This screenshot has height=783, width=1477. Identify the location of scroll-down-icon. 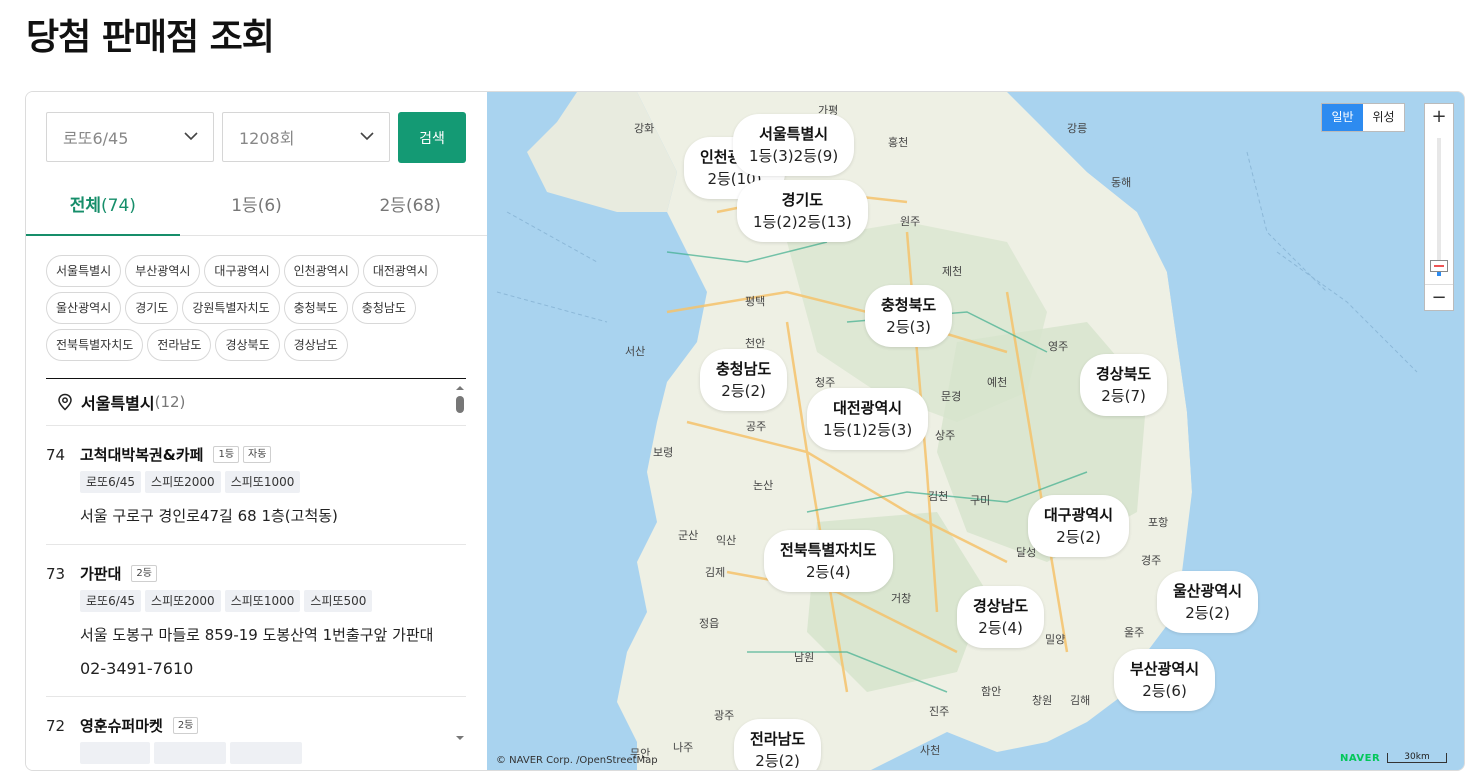
(460, 738).